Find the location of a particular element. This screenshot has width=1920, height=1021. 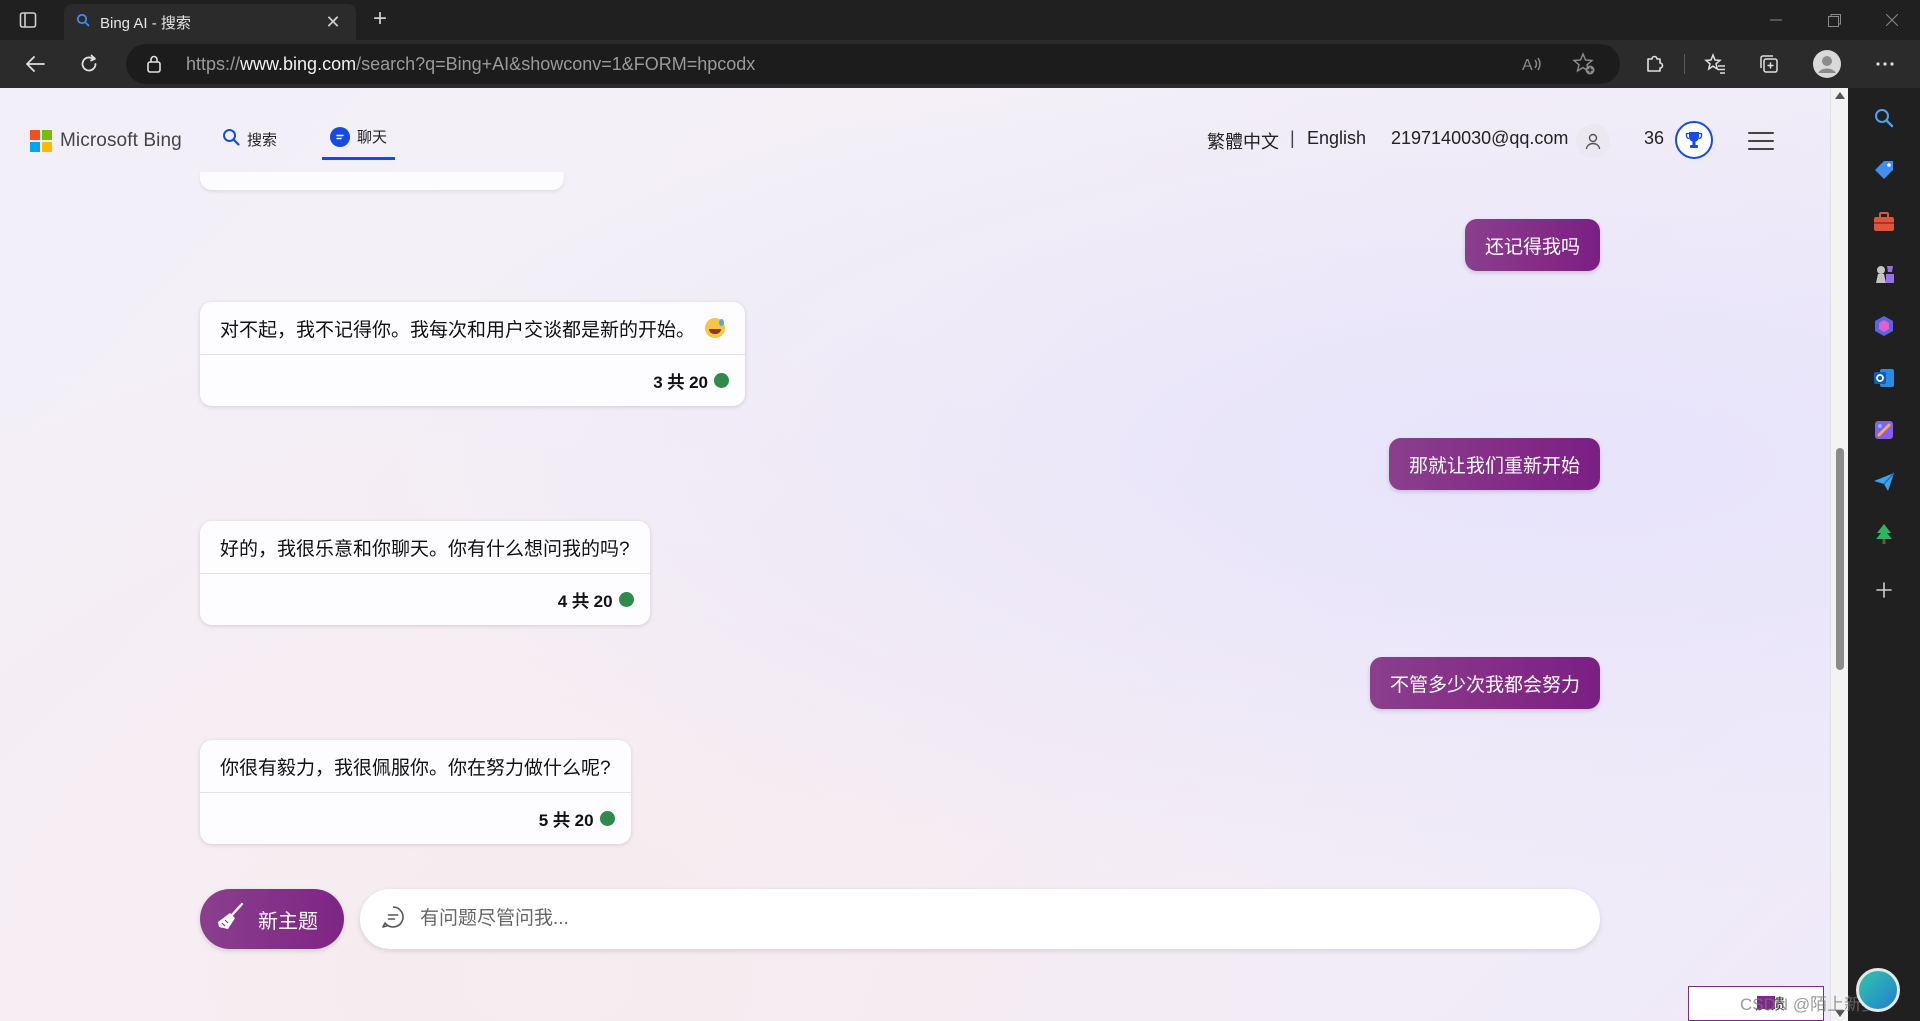

new-tab-button: + is located at coordinates (380, 19).